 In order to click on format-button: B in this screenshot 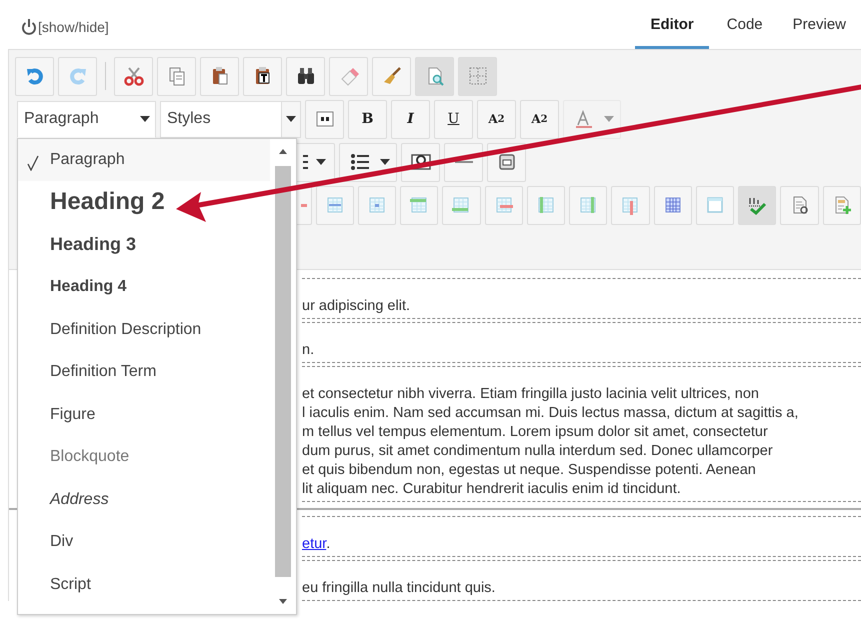, I will do `click(367, 119)`.